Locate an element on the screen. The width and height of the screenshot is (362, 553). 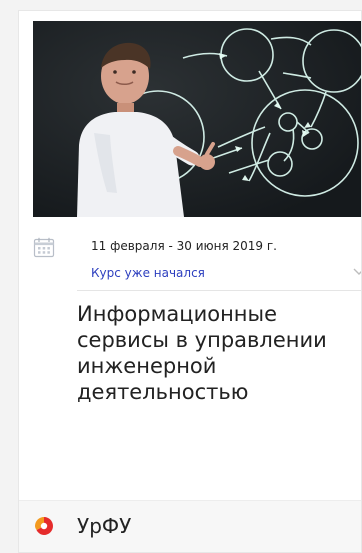
provider-footer: УрФУ is located at coordinates (190, 526).